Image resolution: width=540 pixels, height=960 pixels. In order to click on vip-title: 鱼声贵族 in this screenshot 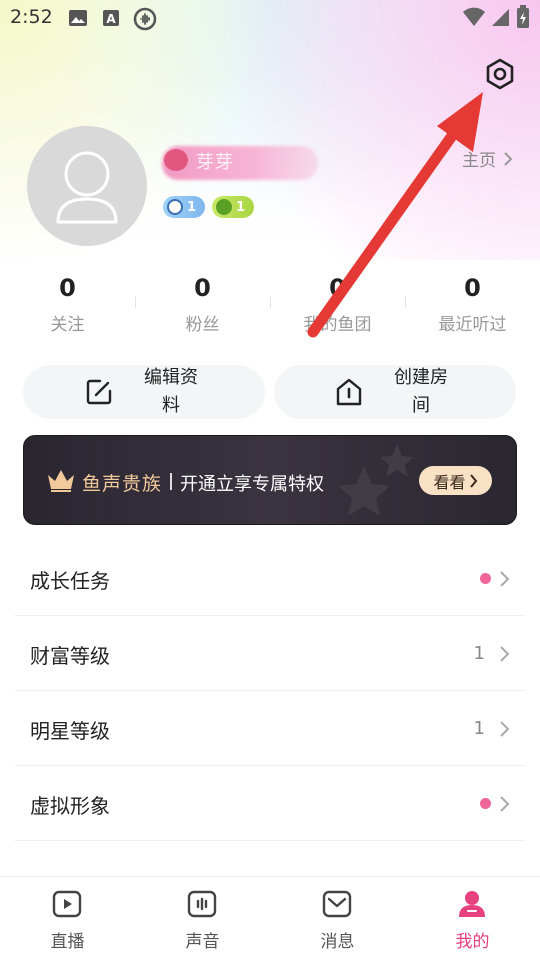, I will do `click(122, 484)`.